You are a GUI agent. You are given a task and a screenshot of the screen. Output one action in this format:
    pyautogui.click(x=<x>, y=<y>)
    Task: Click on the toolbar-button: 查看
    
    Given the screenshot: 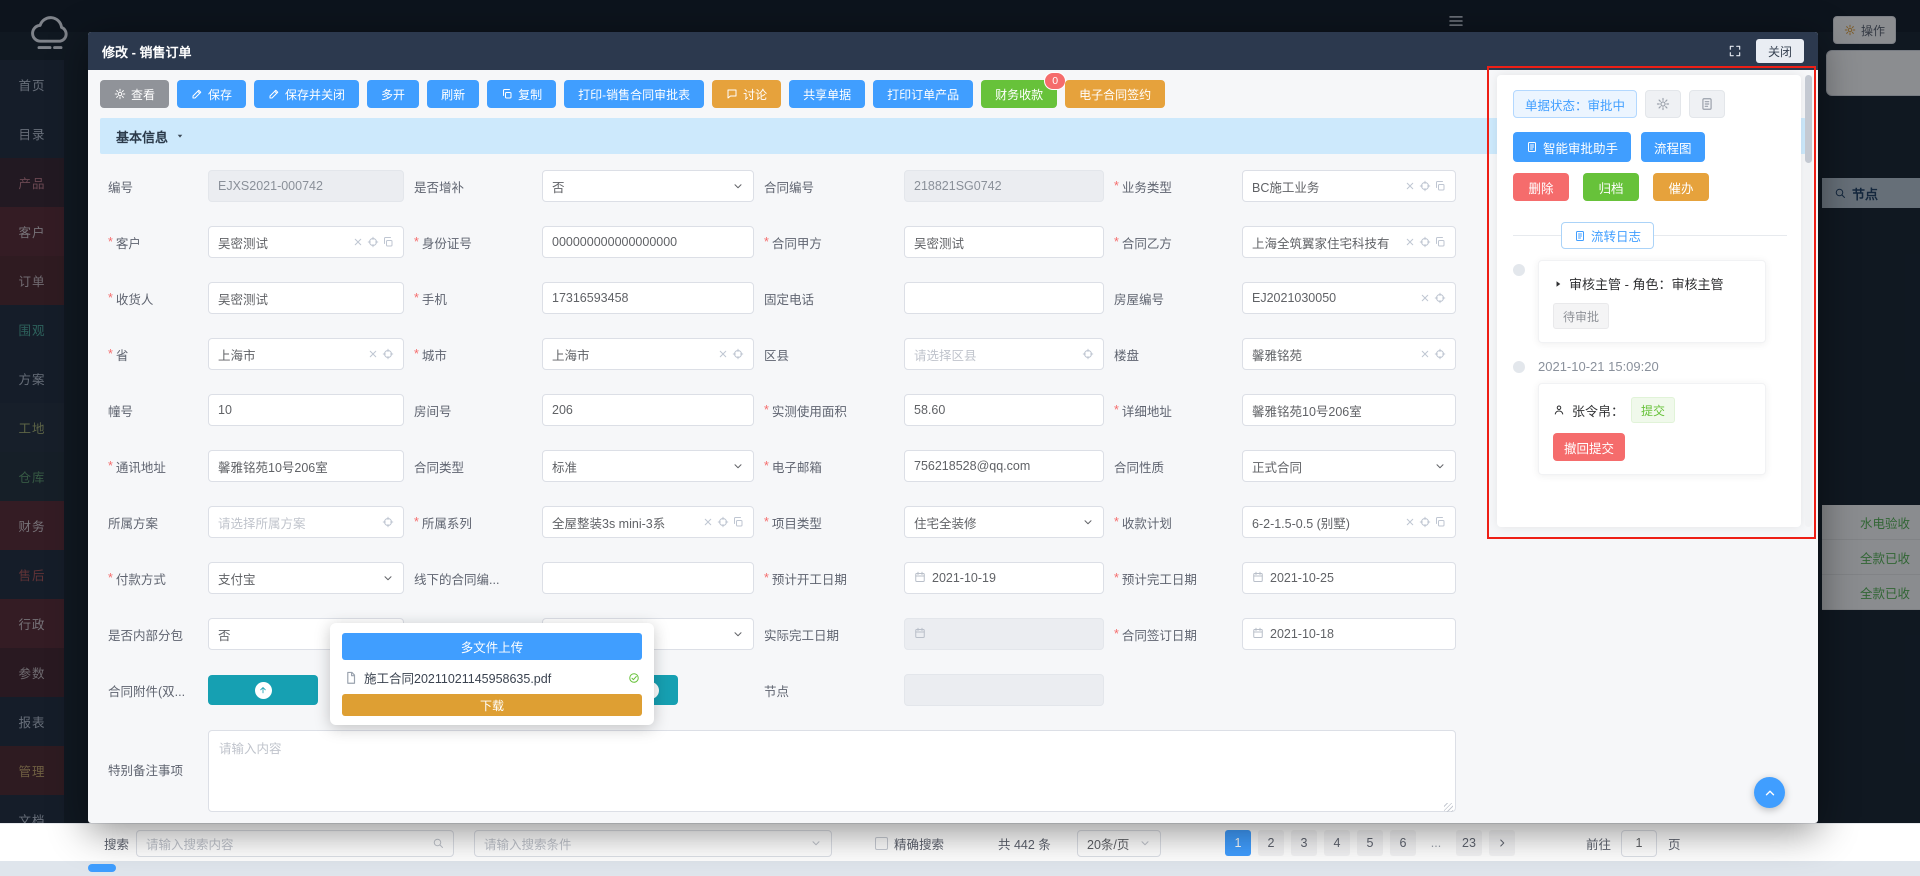 What is the action you would take?
    pyautogui.click(x=135, y=94)
    